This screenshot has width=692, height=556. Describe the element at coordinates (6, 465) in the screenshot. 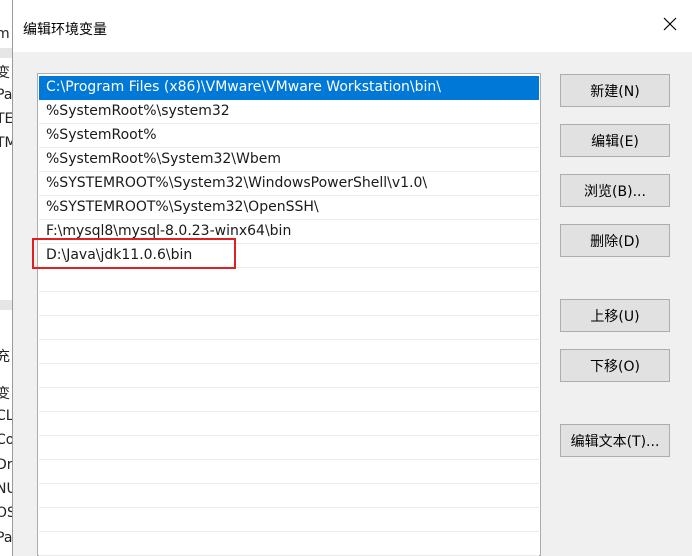

I see `background-fragment: Dr` at that location.